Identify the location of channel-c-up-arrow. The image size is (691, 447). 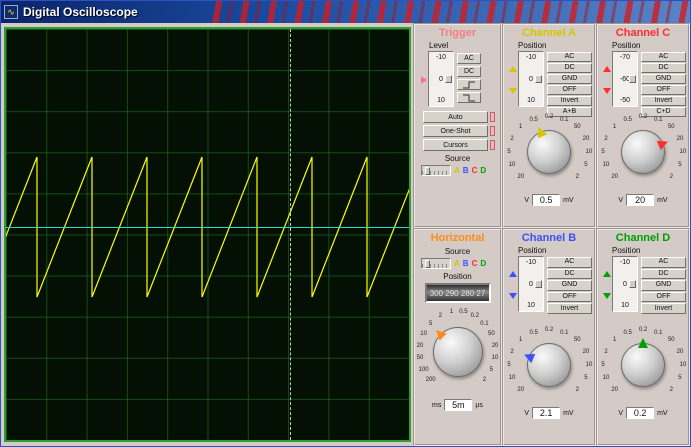
(607, 69).